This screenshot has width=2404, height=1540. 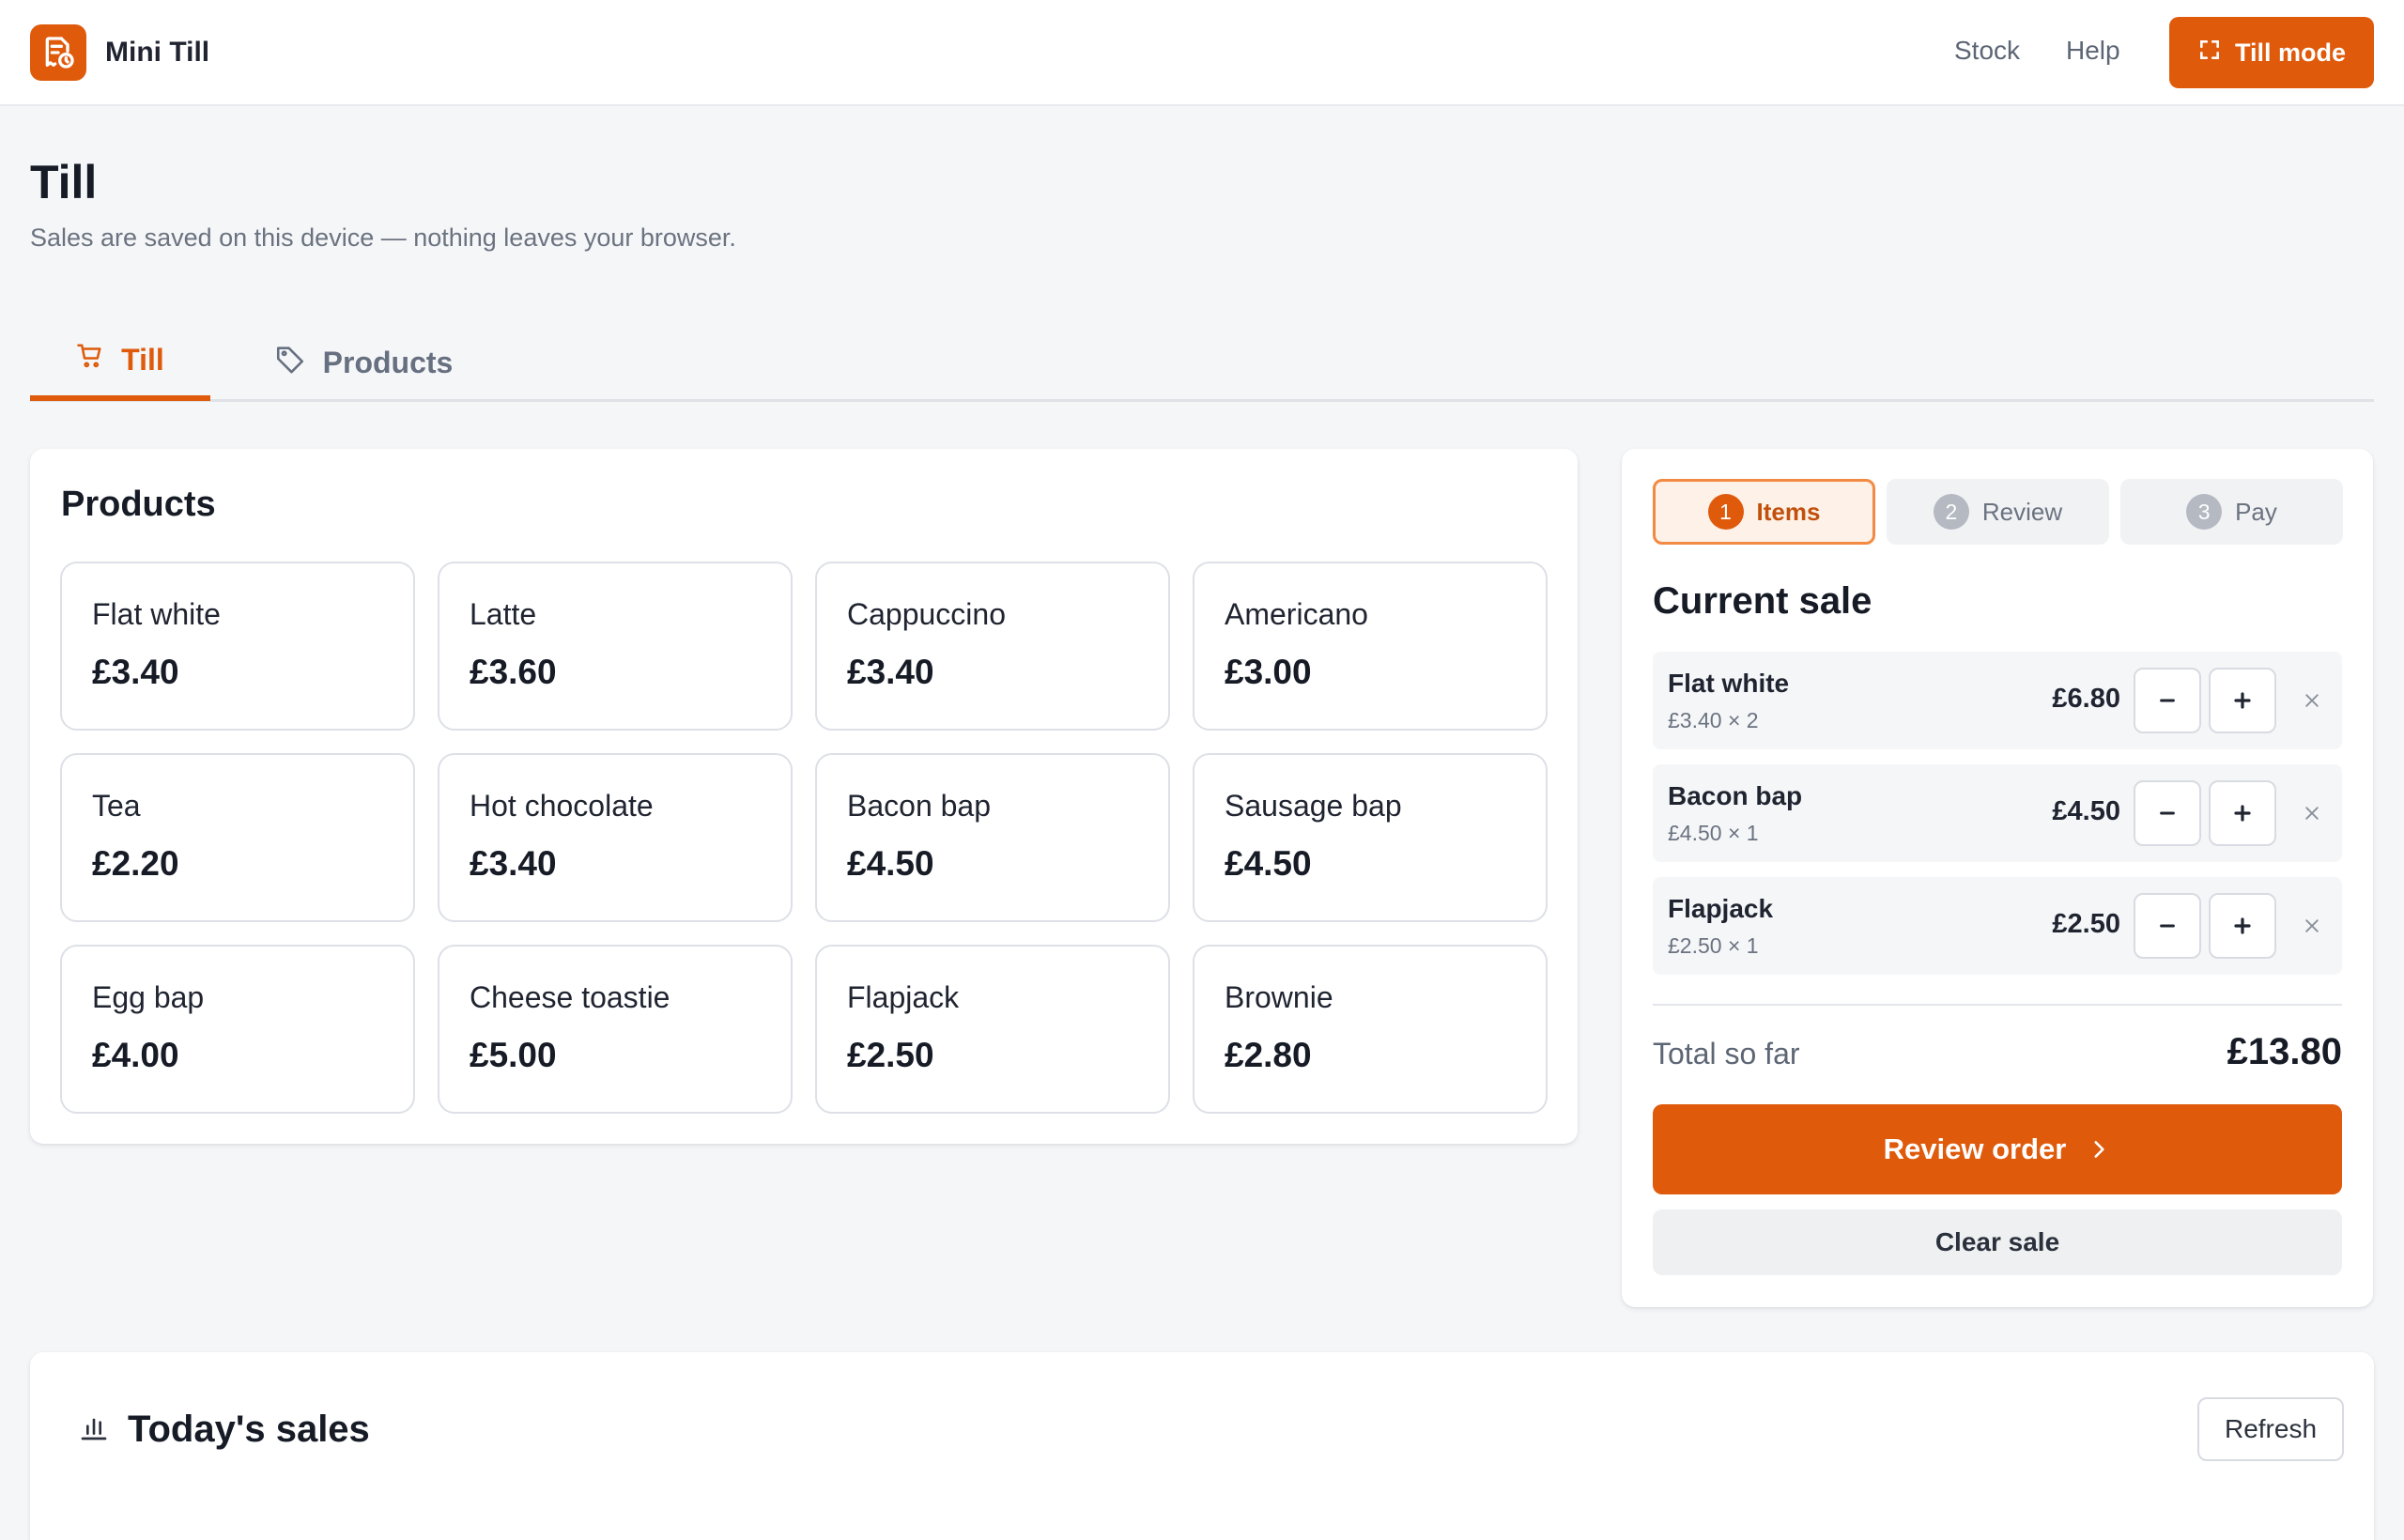 What do you see at coordinates (1370, 837) in the screenshot?
I see `product-tile: Sausage bap £4.50` at bounding box center [1370, 837].